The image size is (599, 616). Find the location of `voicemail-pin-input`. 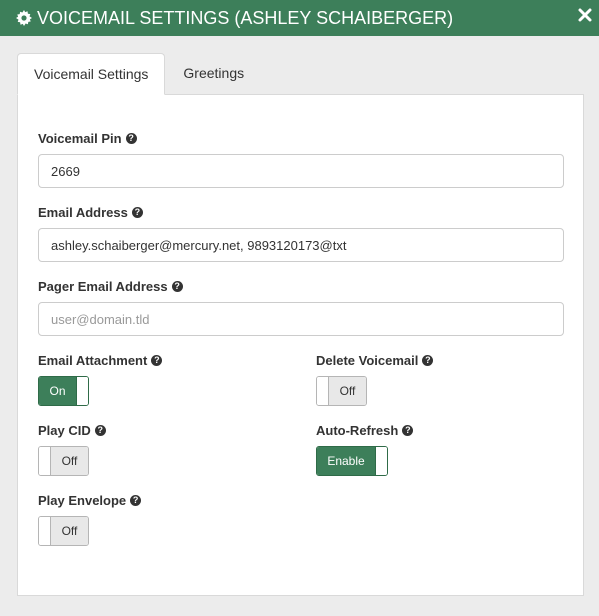

voicemail-pin-input is located at coordinates (301, 171).